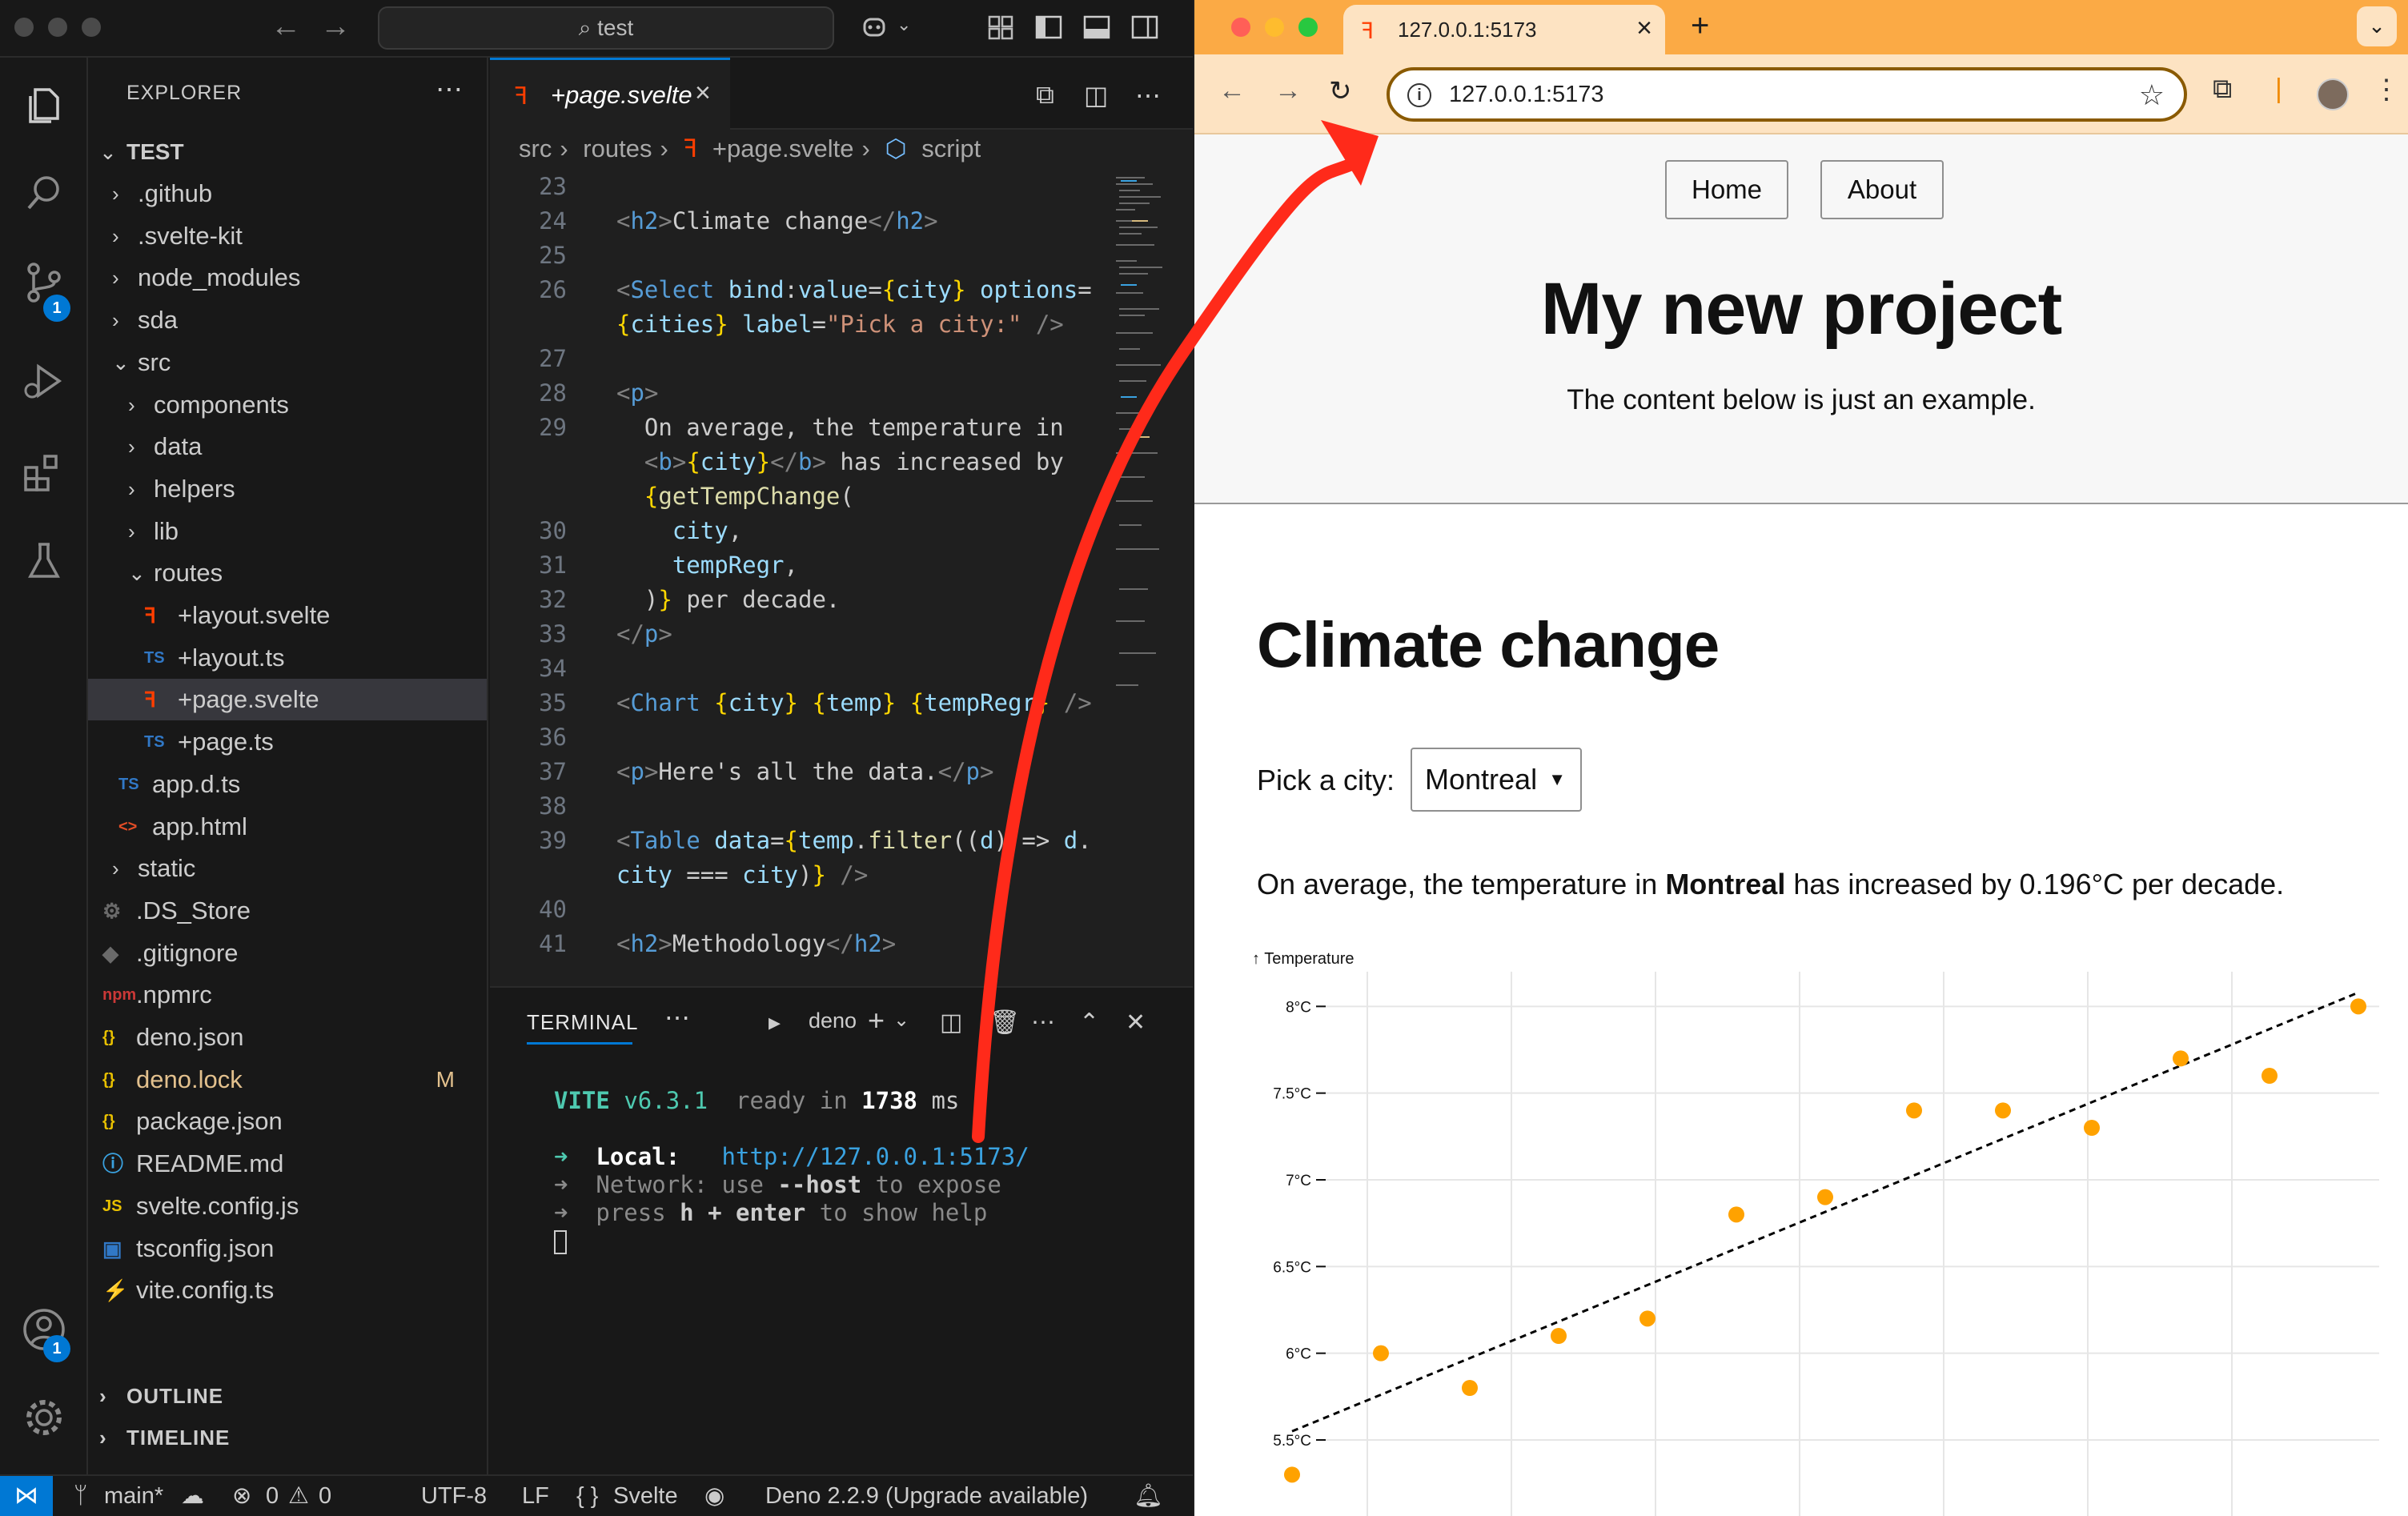 This screenshot has height=1516, width=2408. What do you see at coordinates (1096, 95) in the screenshot?
I see `split-editor-icon: ◫` at bounding box center [1096, 95].